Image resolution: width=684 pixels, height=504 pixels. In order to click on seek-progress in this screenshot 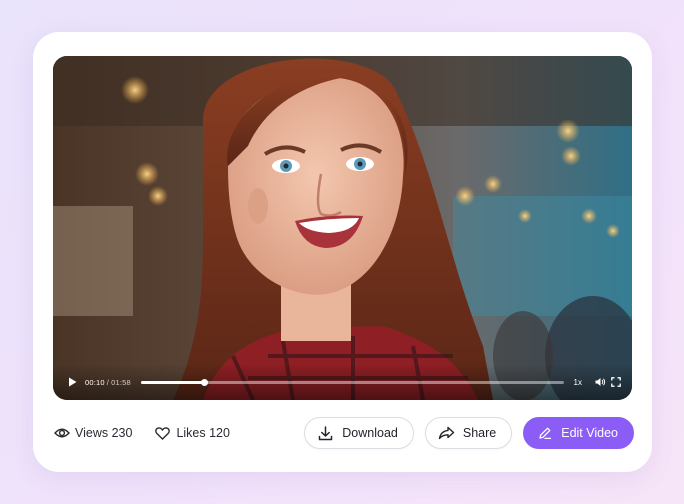, I will do `click(172, 382)`.